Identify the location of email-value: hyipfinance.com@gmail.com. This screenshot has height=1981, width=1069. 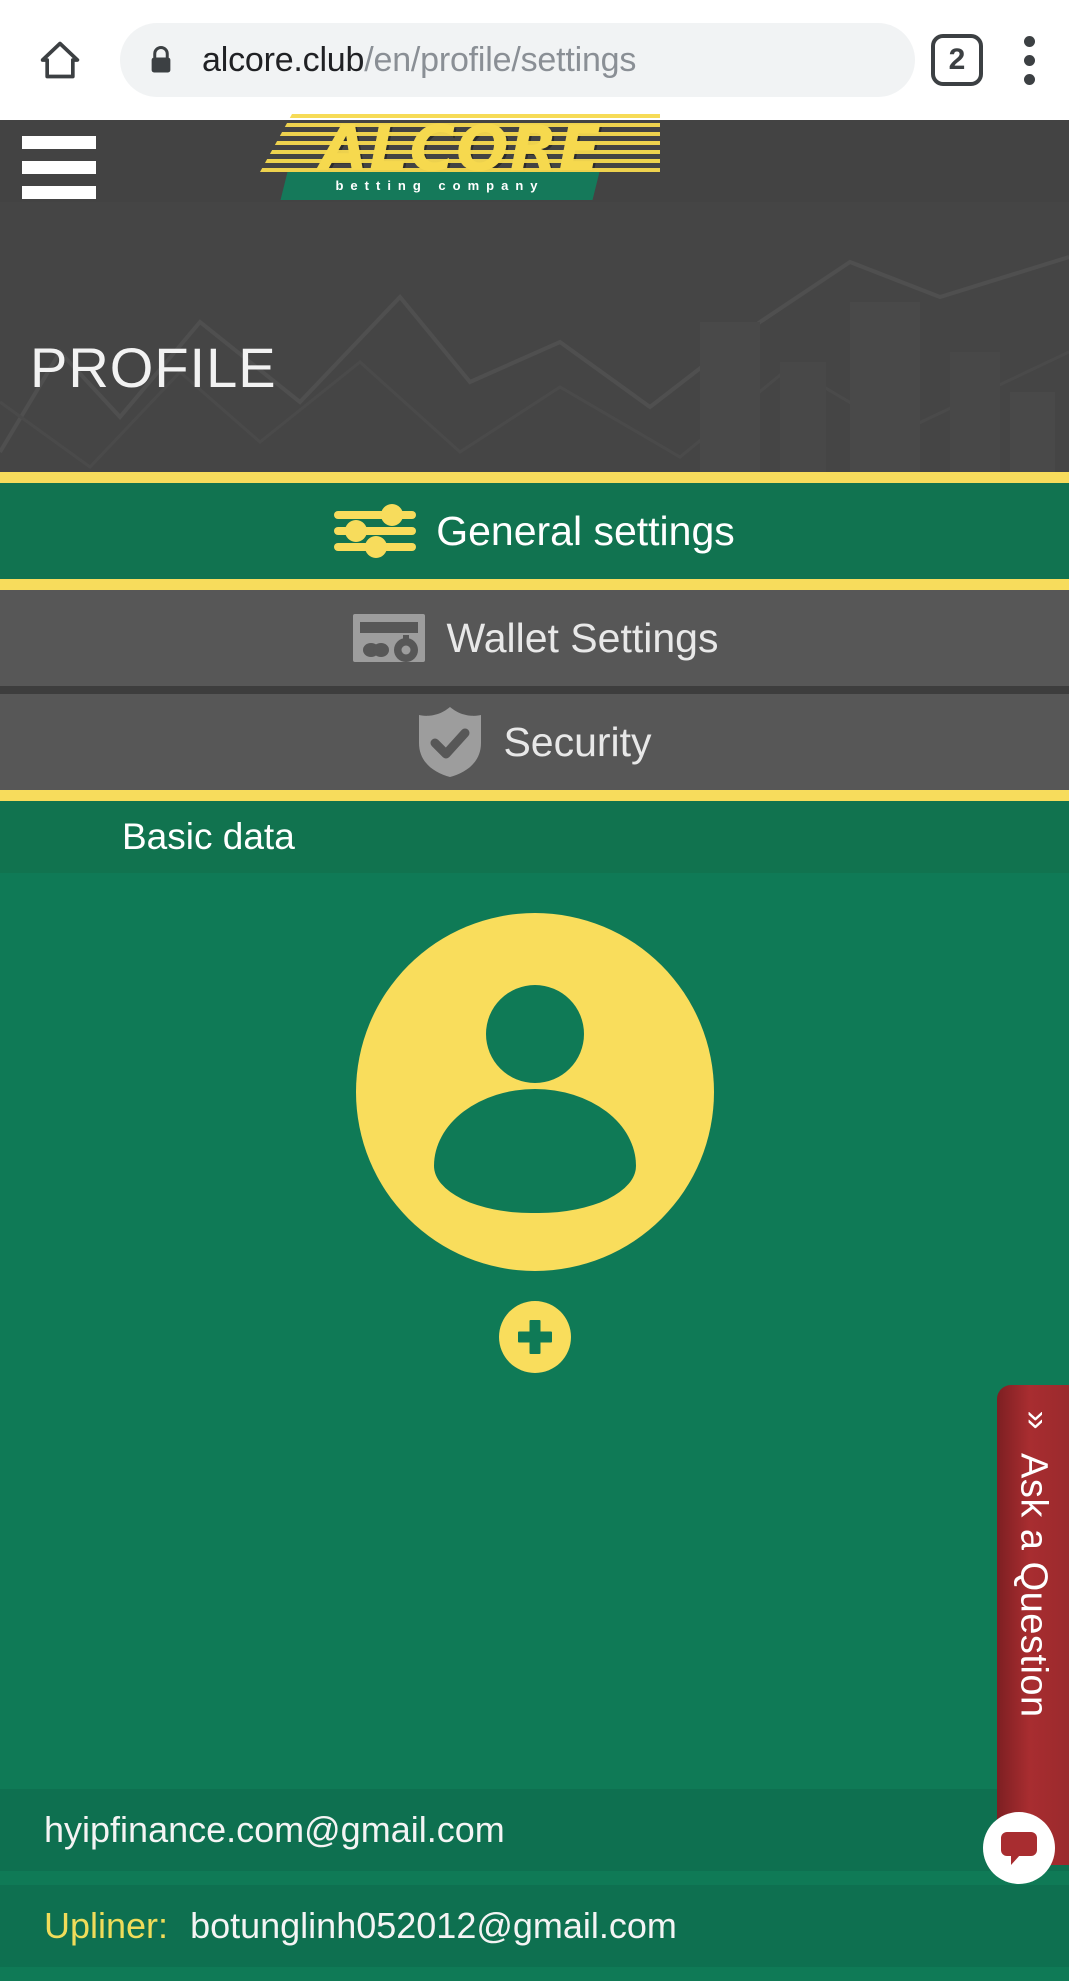
(274, 1829).